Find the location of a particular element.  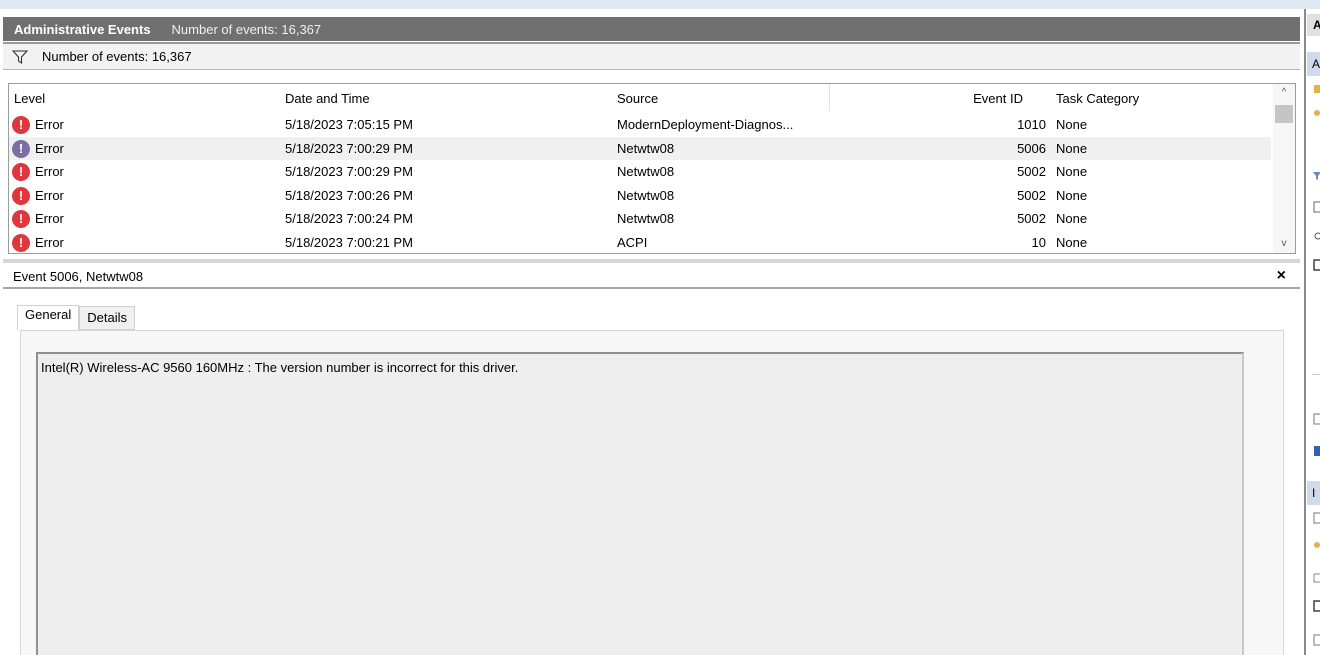

event-details-title: Event 5006, Netwtw08 is located at coordinates (78, 276).